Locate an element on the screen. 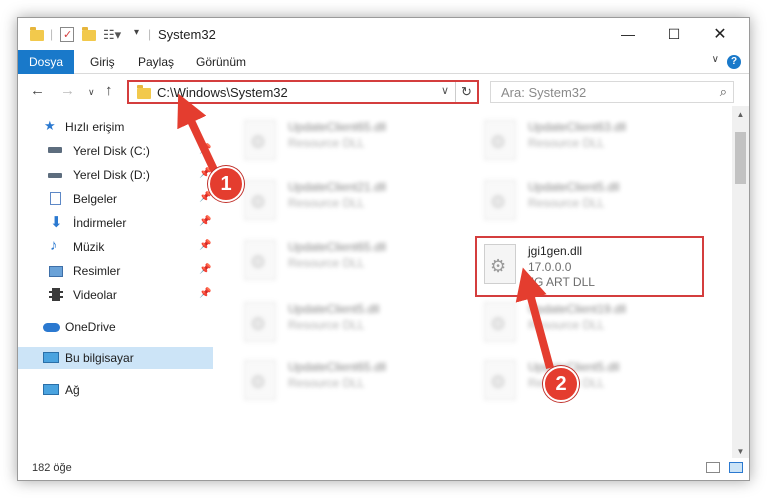  annotation-callout-1: 1 is located at coordinates (226, 184).